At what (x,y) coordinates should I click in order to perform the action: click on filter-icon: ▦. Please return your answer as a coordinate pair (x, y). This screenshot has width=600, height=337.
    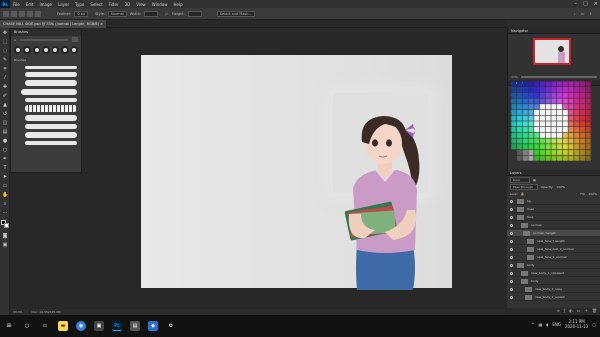
    Looking at the image, I should click on (534, 180).